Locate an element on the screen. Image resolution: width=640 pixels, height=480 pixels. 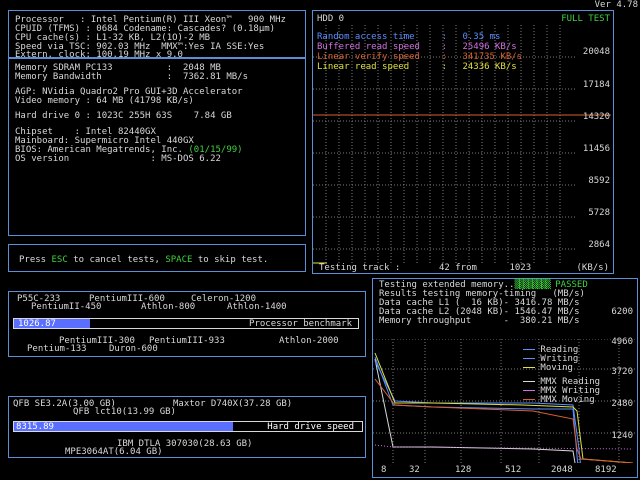
hdd-bench-bar: 8315.89 Hard drive speed is located at coordinates (188, 426).